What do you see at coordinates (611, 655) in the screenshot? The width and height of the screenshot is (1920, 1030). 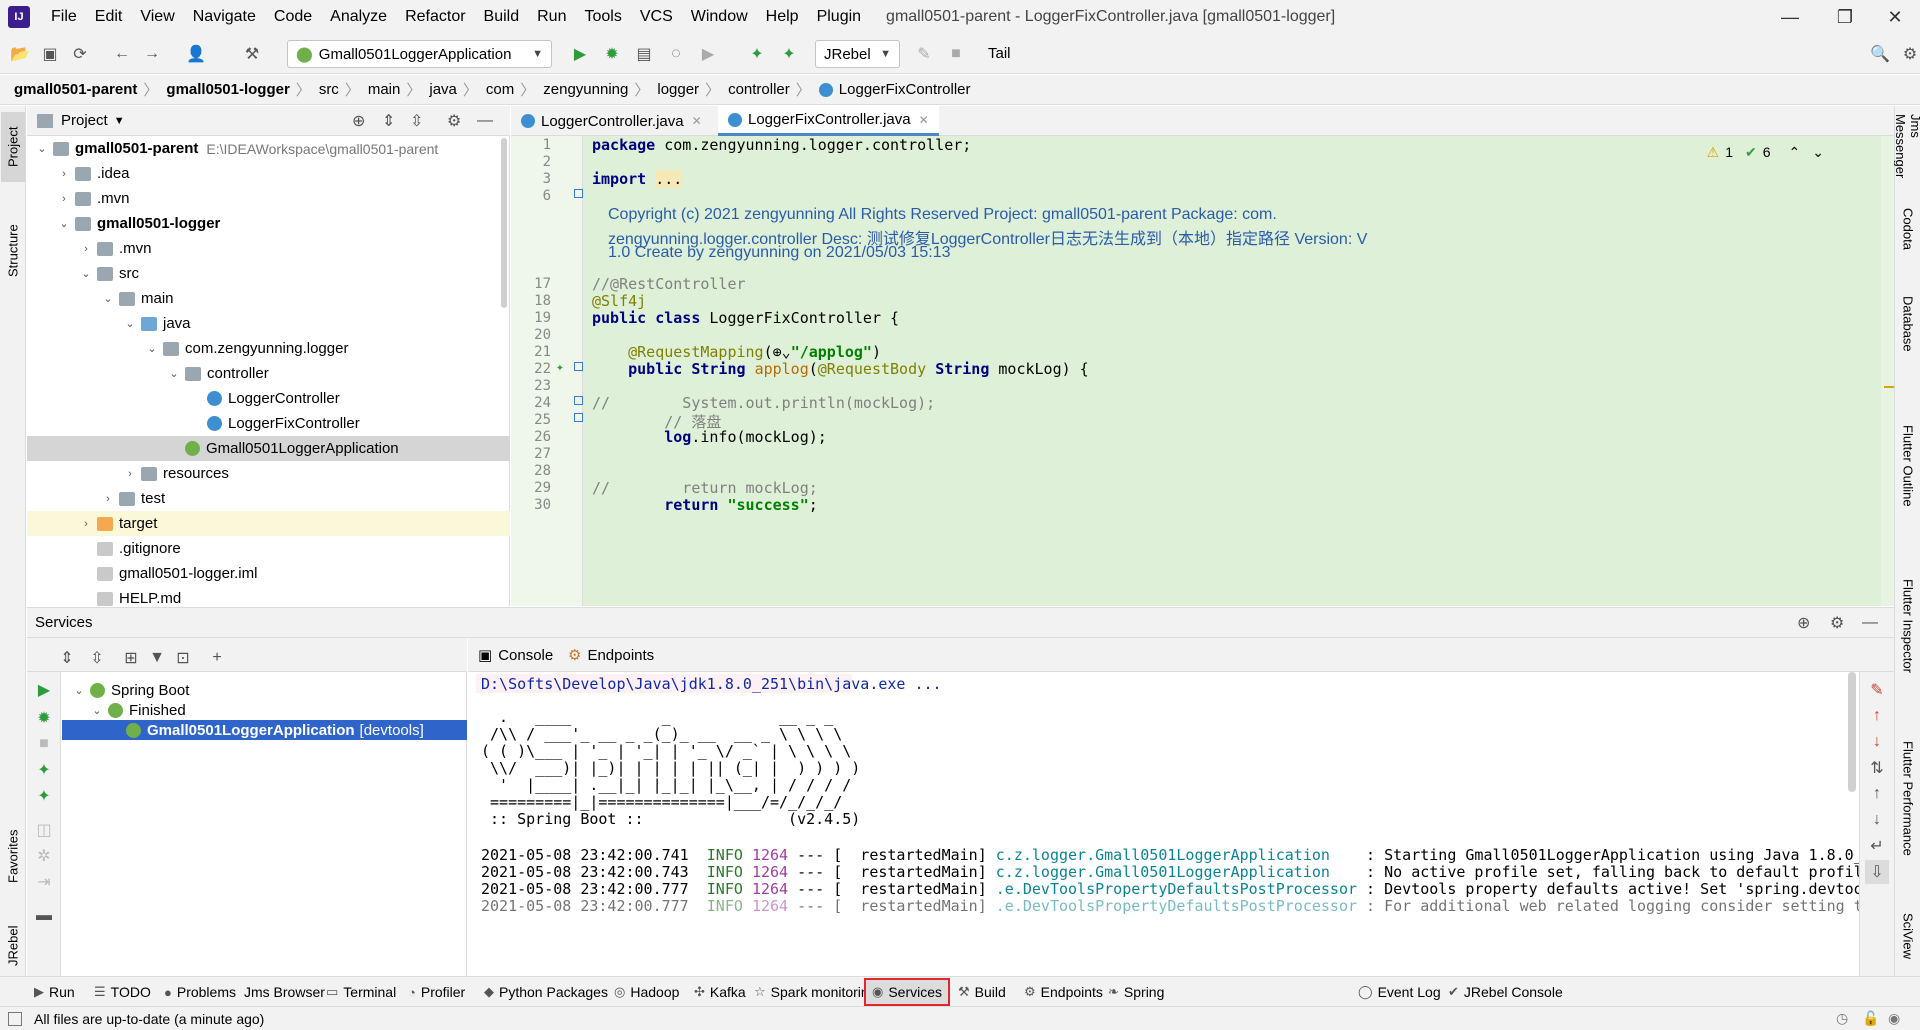 I see `tab-endpoints: ⚙ Endpoints` at bounding box center [611, 655].